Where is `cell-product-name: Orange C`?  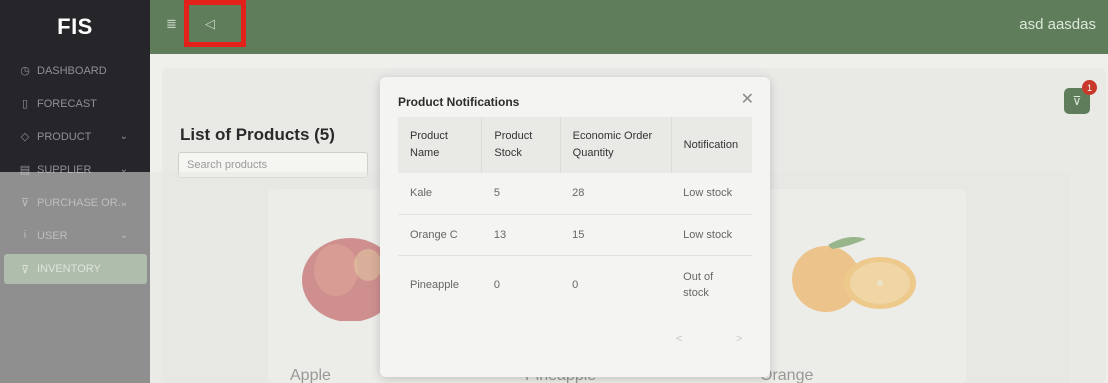
cell-product-name: Orange C is located at coordinates (440, 235).